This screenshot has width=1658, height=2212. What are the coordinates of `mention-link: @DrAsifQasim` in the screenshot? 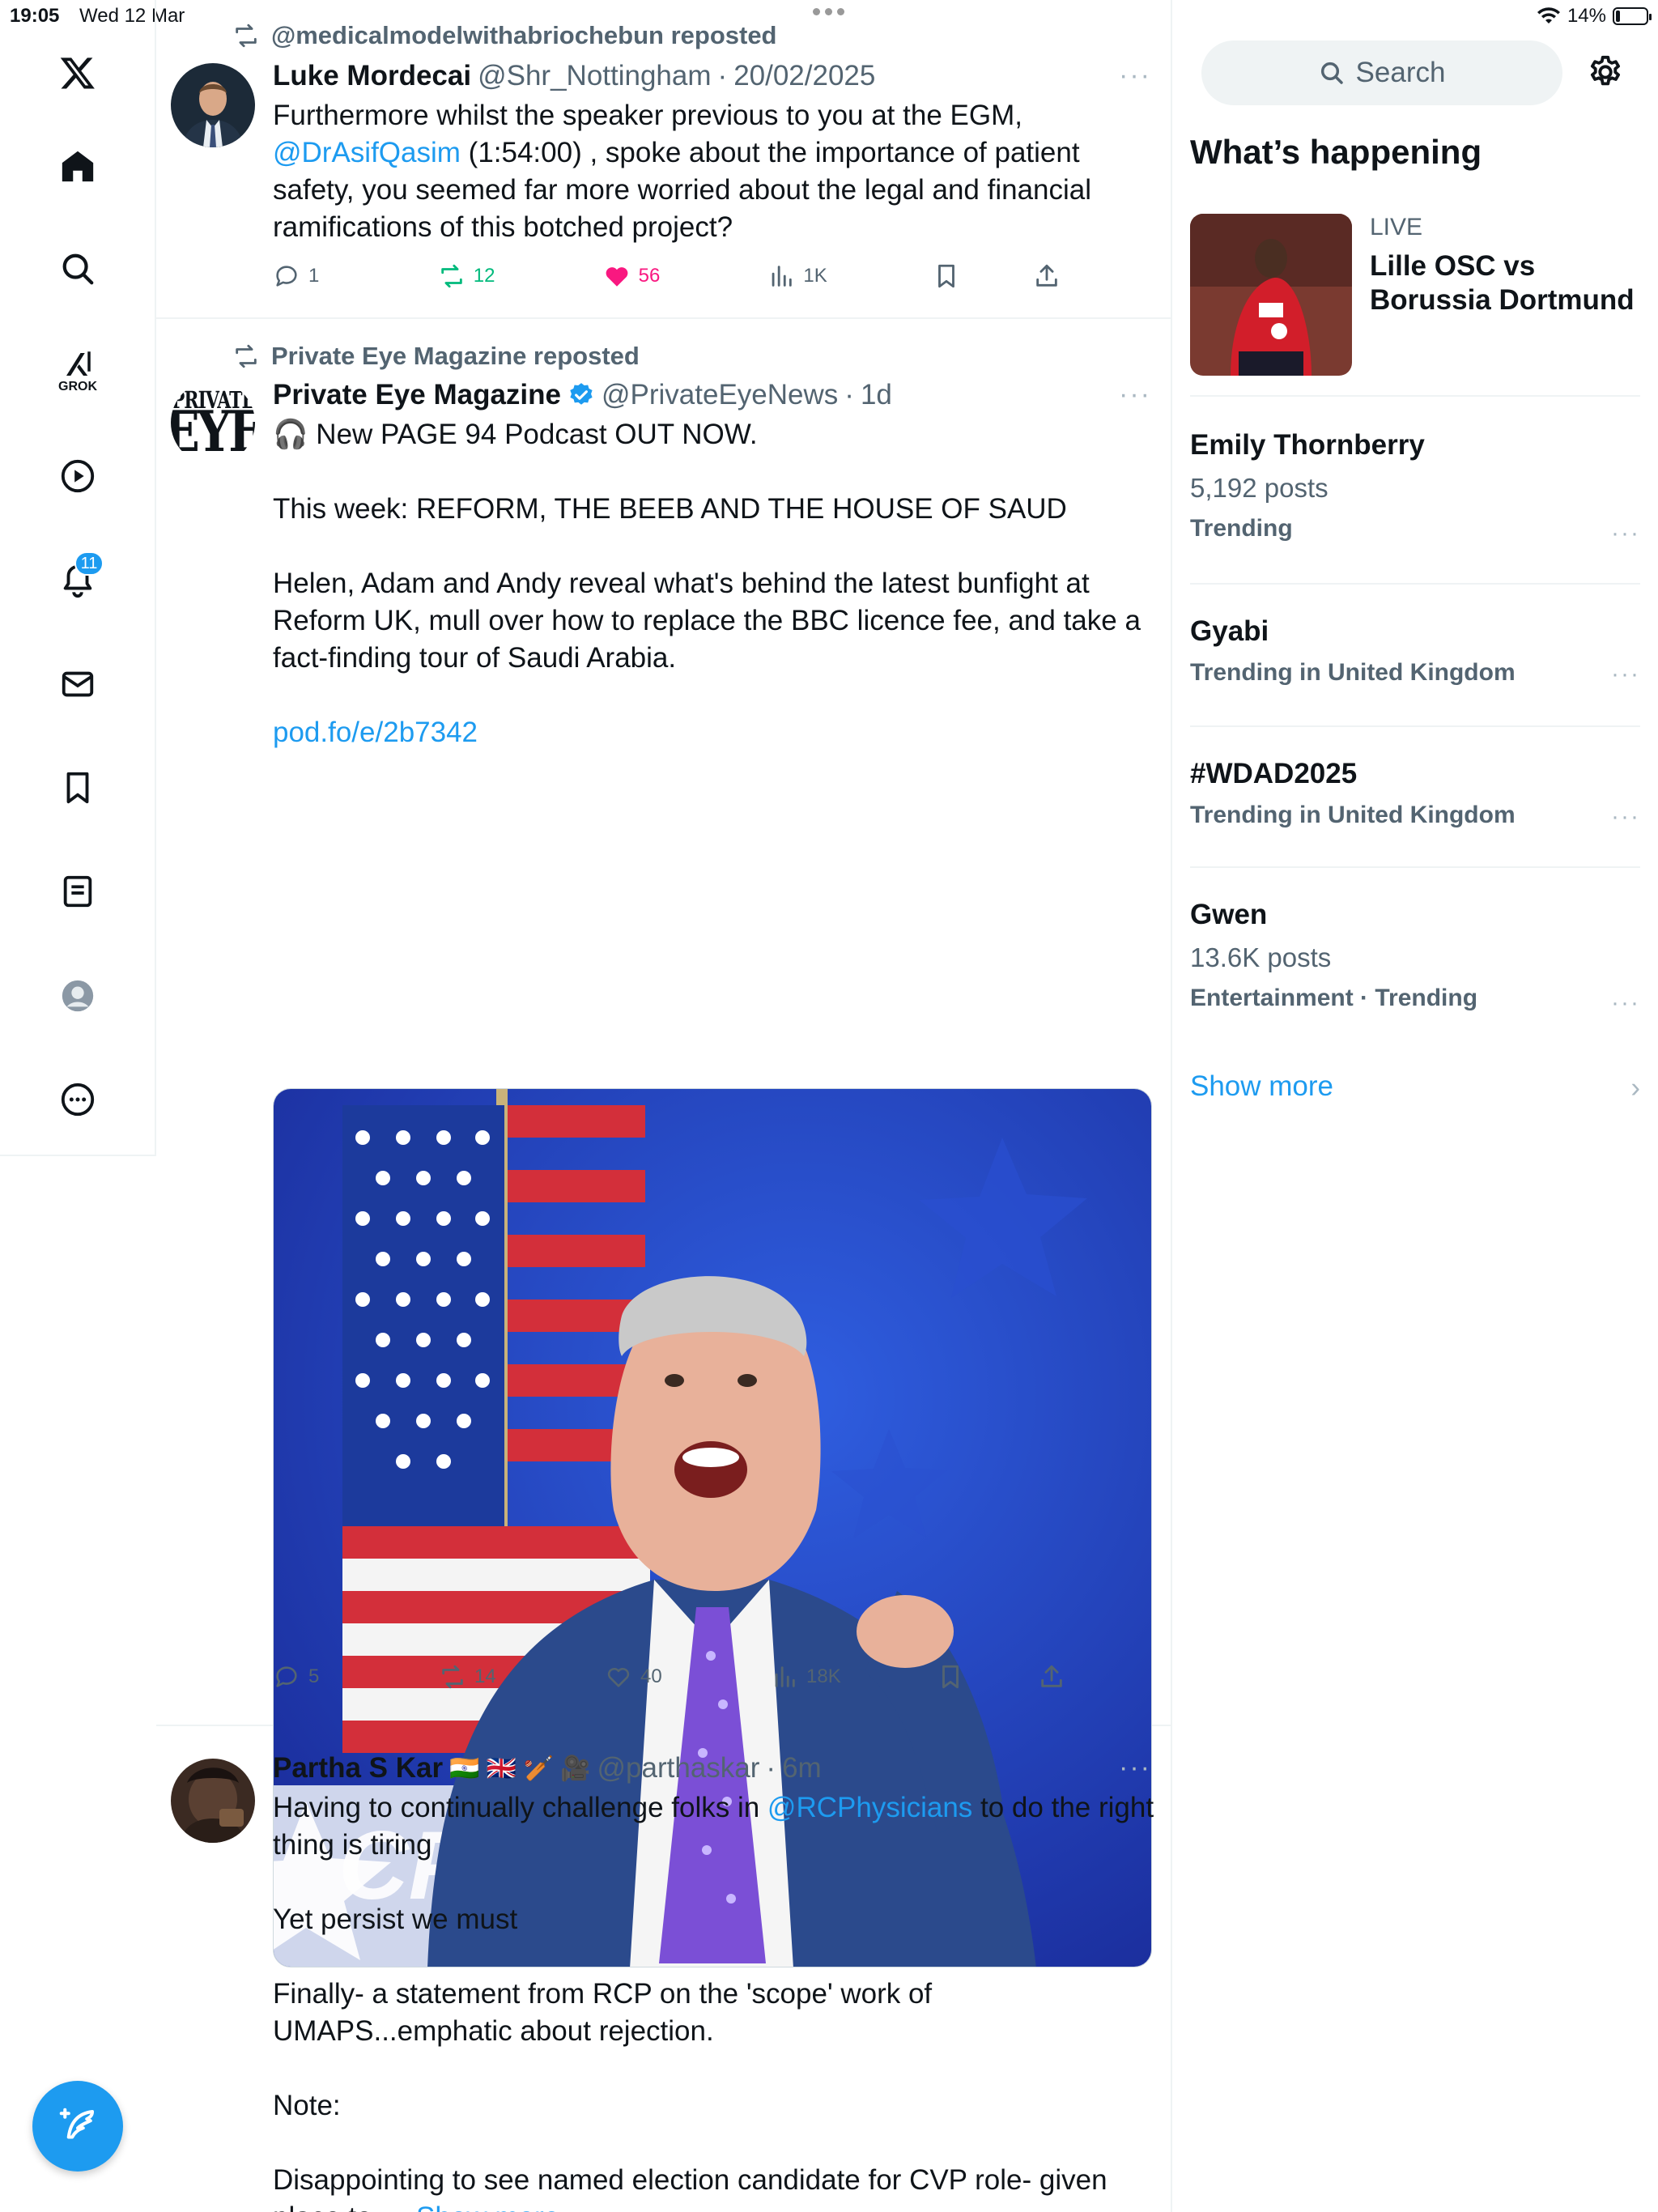 It's located at (367, 153).